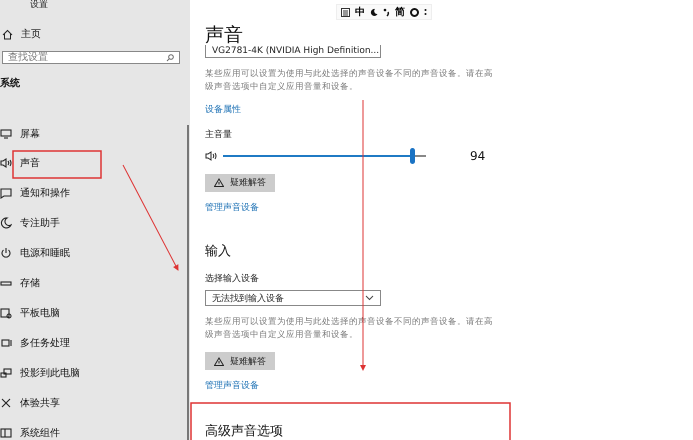 Image resolution: width=693 pixels, height=440 pixels. What do you see at coordinates (400, 12) in the screenshot?
I see `script-label: 简` at bounding box center [400, 12].